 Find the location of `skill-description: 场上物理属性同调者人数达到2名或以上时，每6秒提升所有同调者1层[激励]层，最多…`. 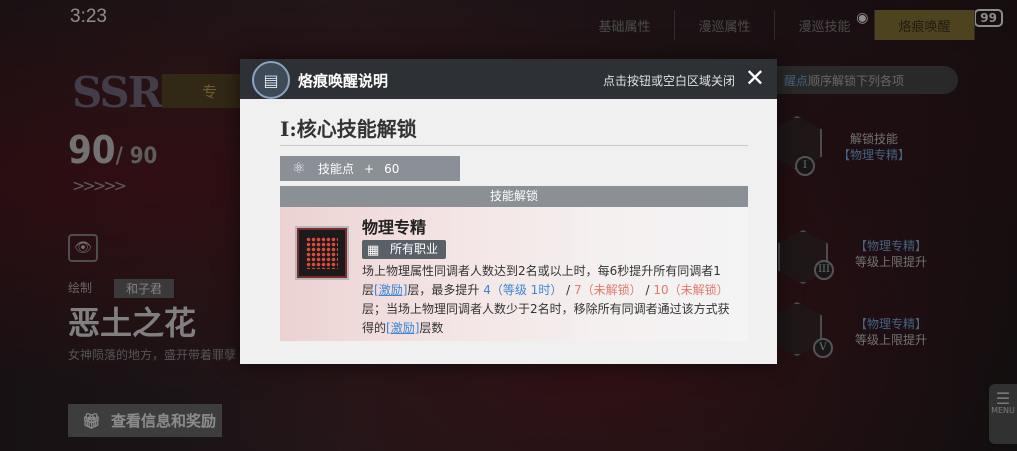

skill-description: 场上物理属性同调者人数达到2名或以上时，每6秒提升所有同调者1层[激励]层，最多… is located at coordinates (547, 300).